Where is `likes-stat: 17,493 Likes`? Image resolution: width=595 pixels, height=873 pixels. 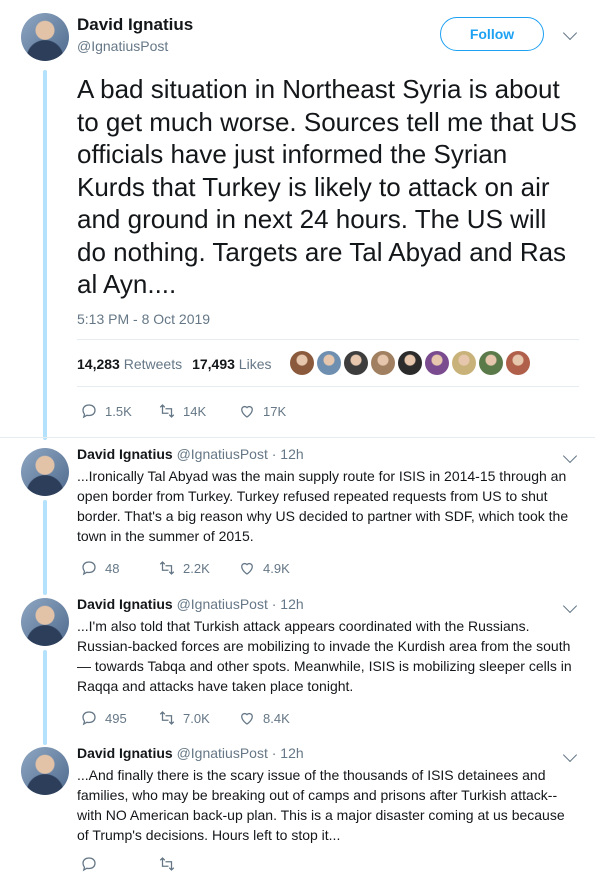 likes-stat: 17,493 Likes is located at coordinates (231, 364).